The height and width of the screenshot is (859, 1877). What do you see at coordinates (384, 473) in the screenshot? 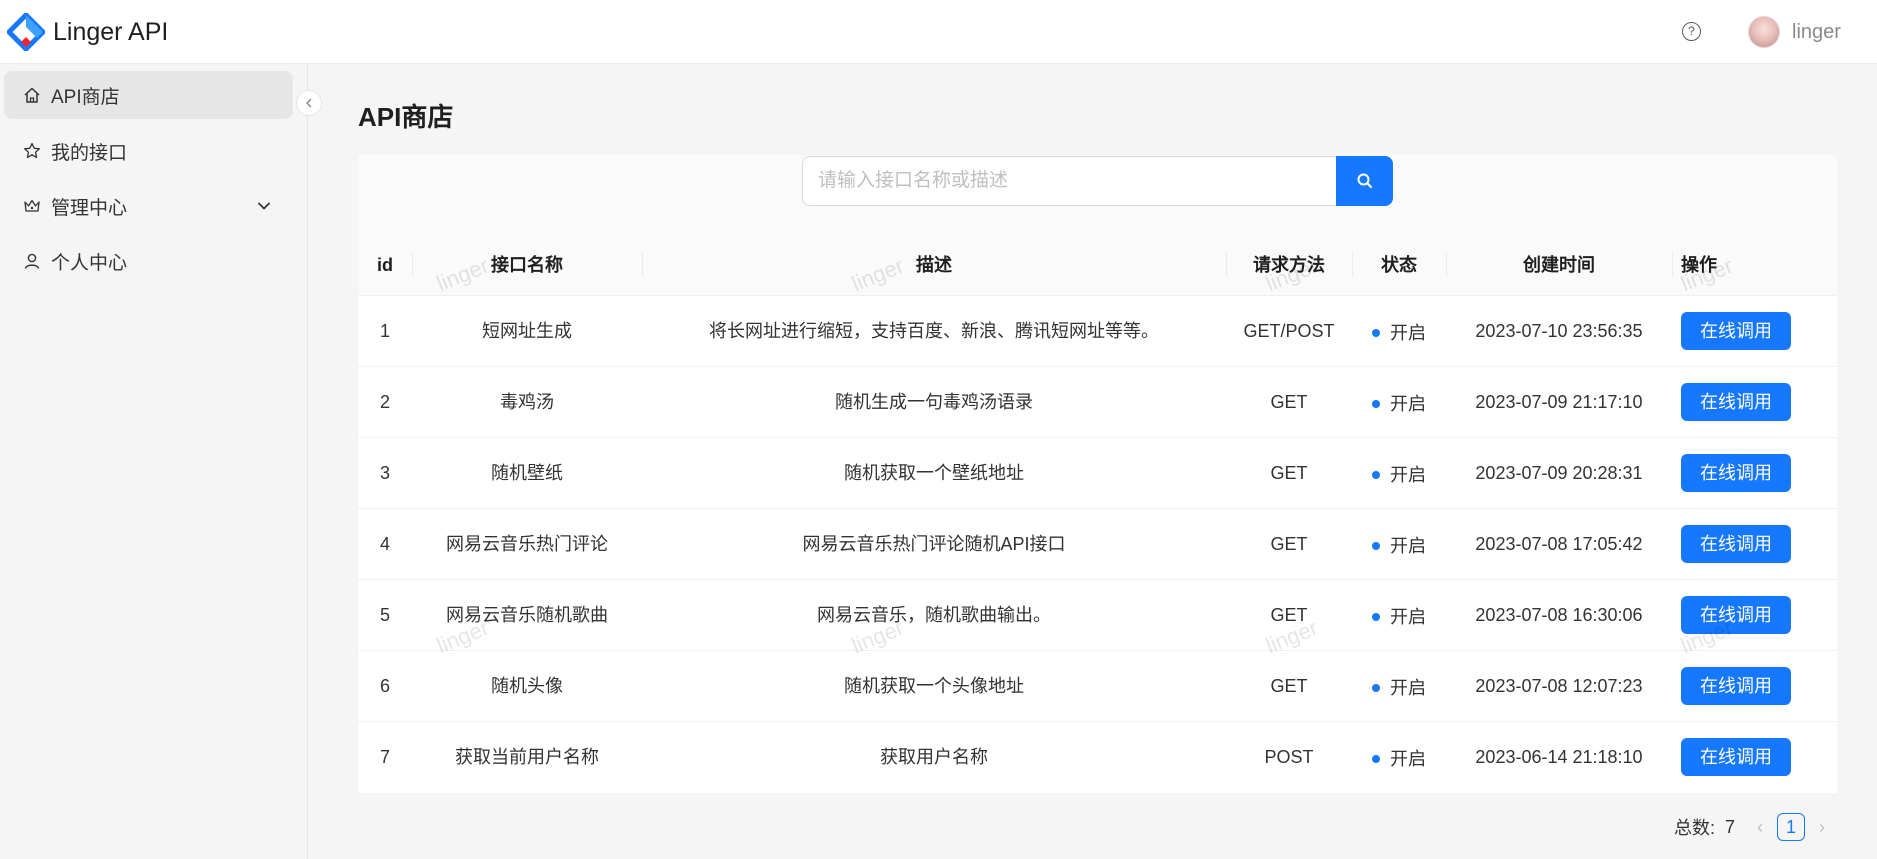
I see `cell-id: 3` at bounding box center [384, 473].